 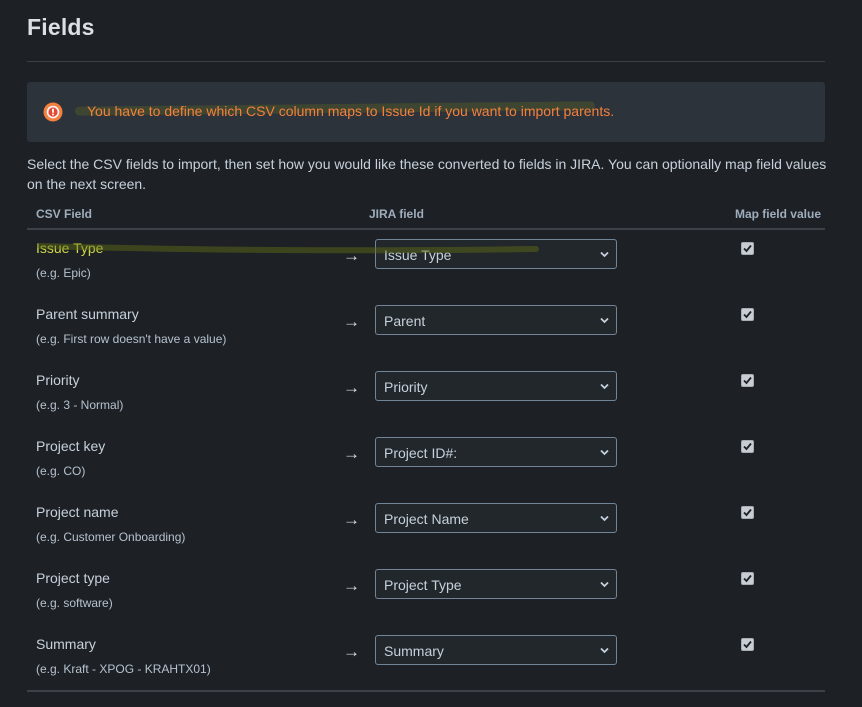 I want to click on jira-field-select: Parent, so click(x=496, y=320).